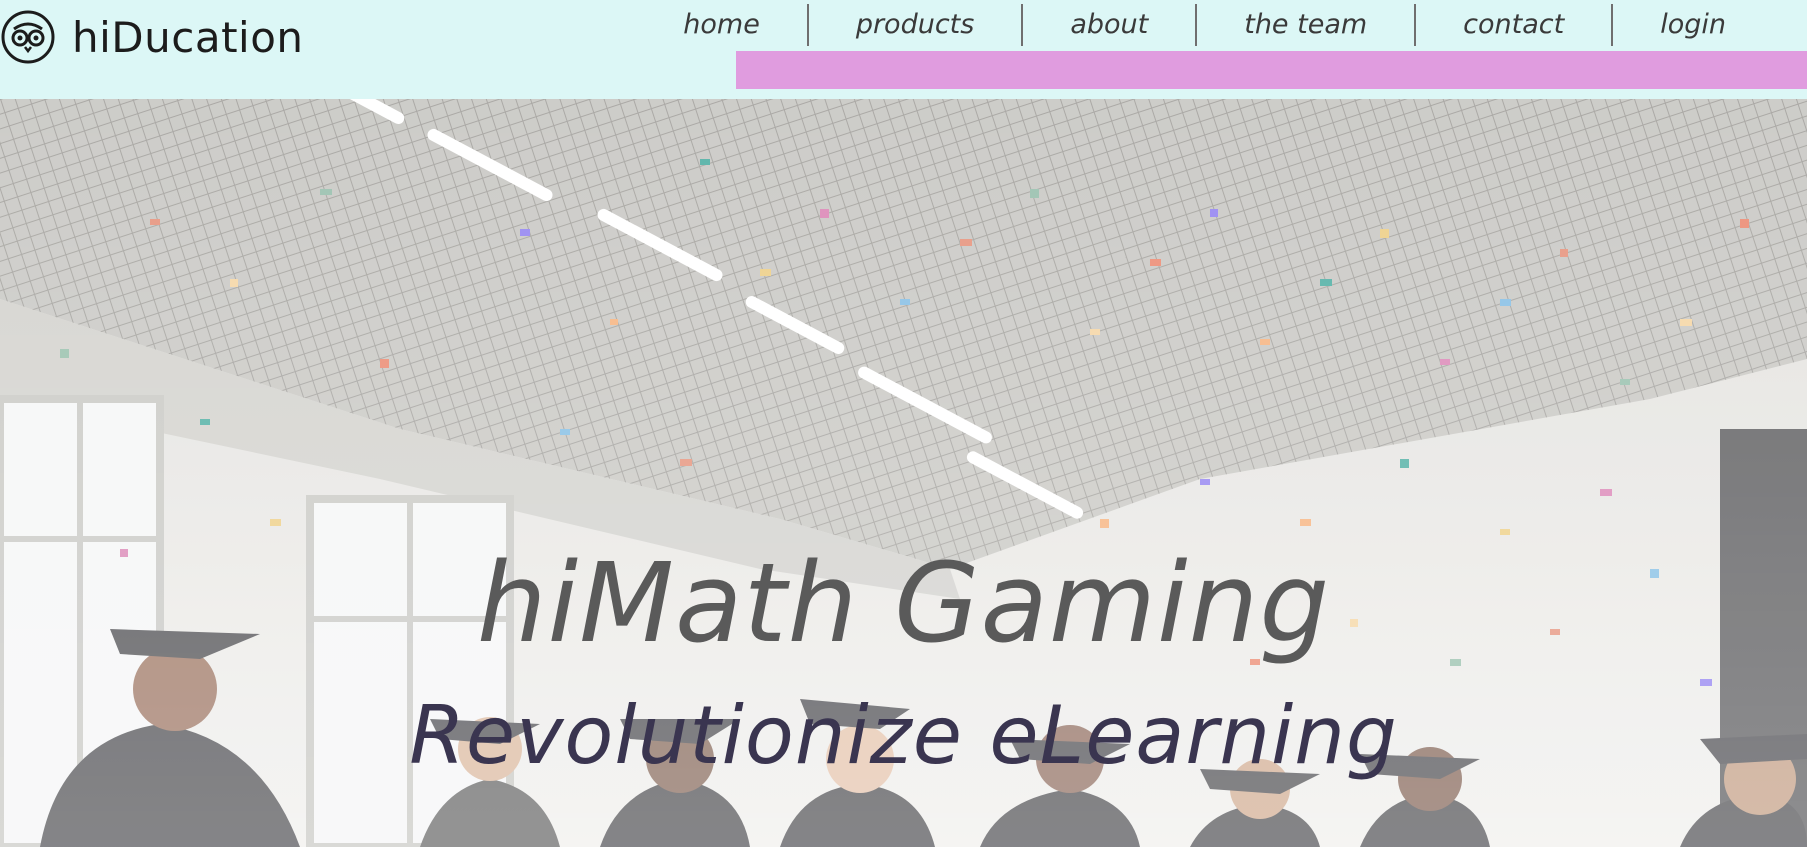 Image resolution: width=1807 pixels, height=851 pixels. What do you see at coordinates (721, 25) in the screenshot?
I see `nav-home: home` at bounding box center [721, 25].